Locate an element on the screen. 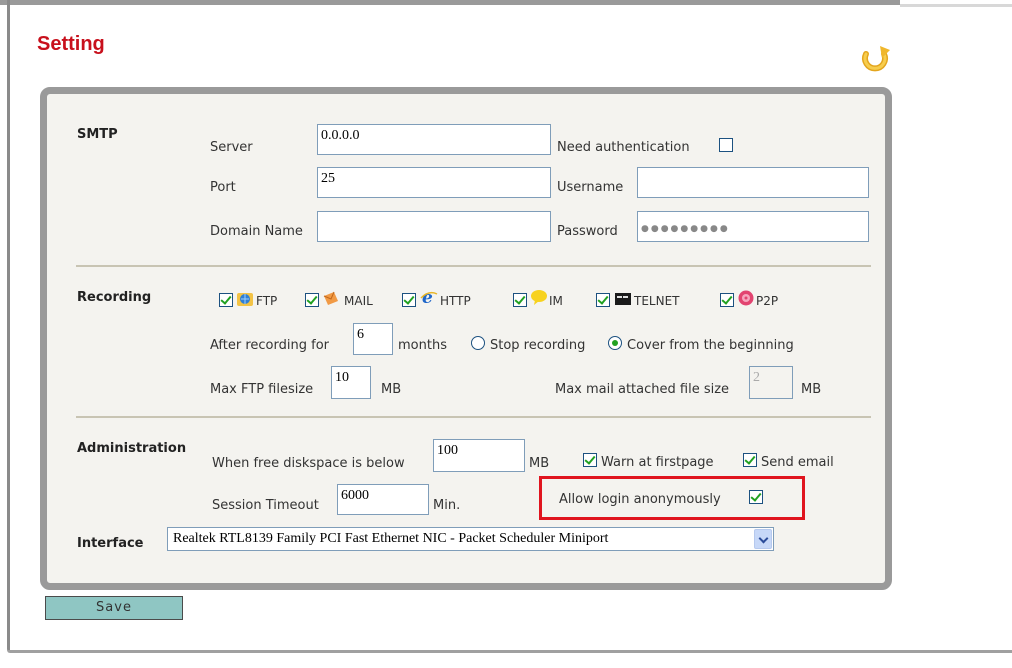  domain-name-input is located at coordinates (434, 226).